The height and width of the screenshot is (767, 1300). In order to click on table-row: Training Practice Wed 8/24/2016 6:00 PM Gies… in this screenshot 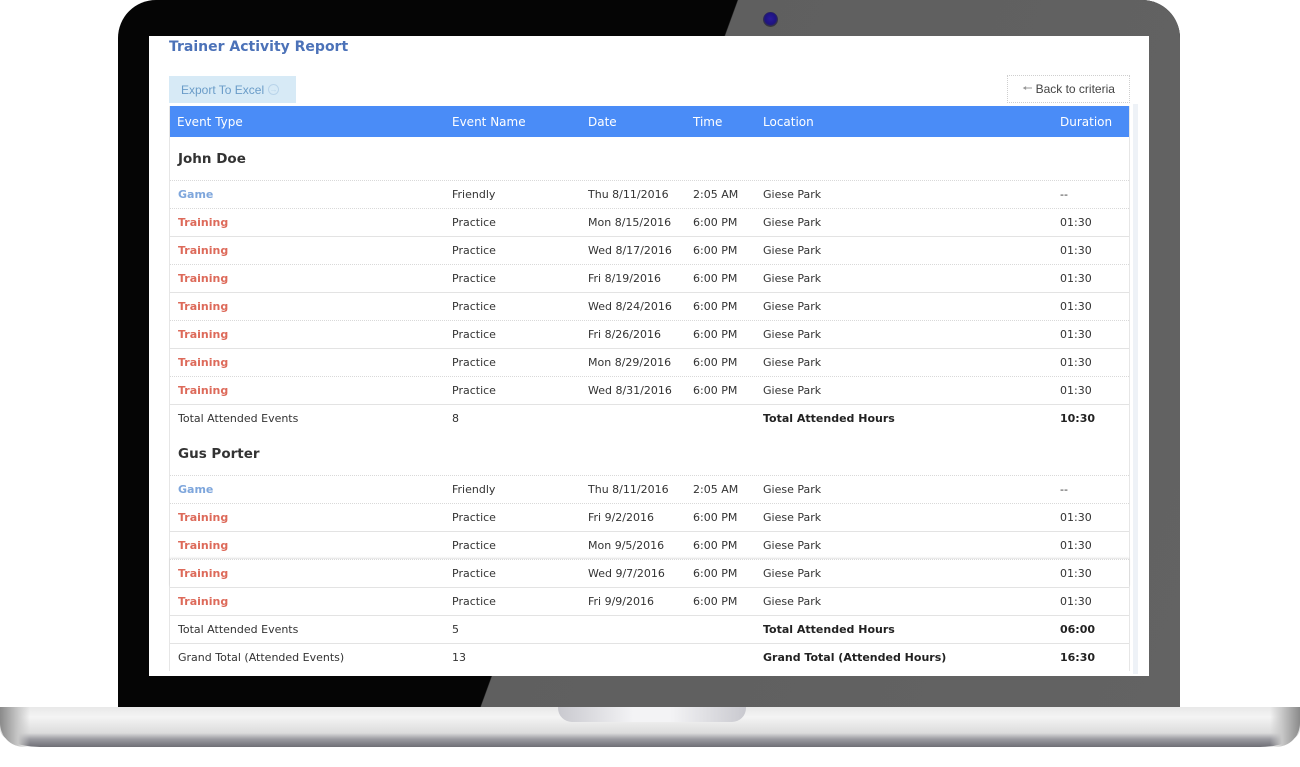, I will do `click(649, 306)`.